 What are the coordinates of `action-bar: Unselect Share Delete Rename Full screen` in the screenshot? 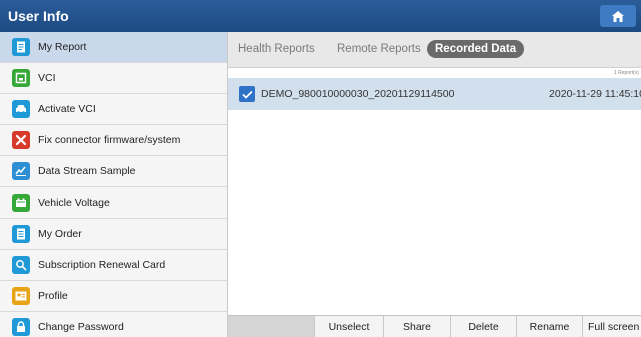 It's located at (434, 326).